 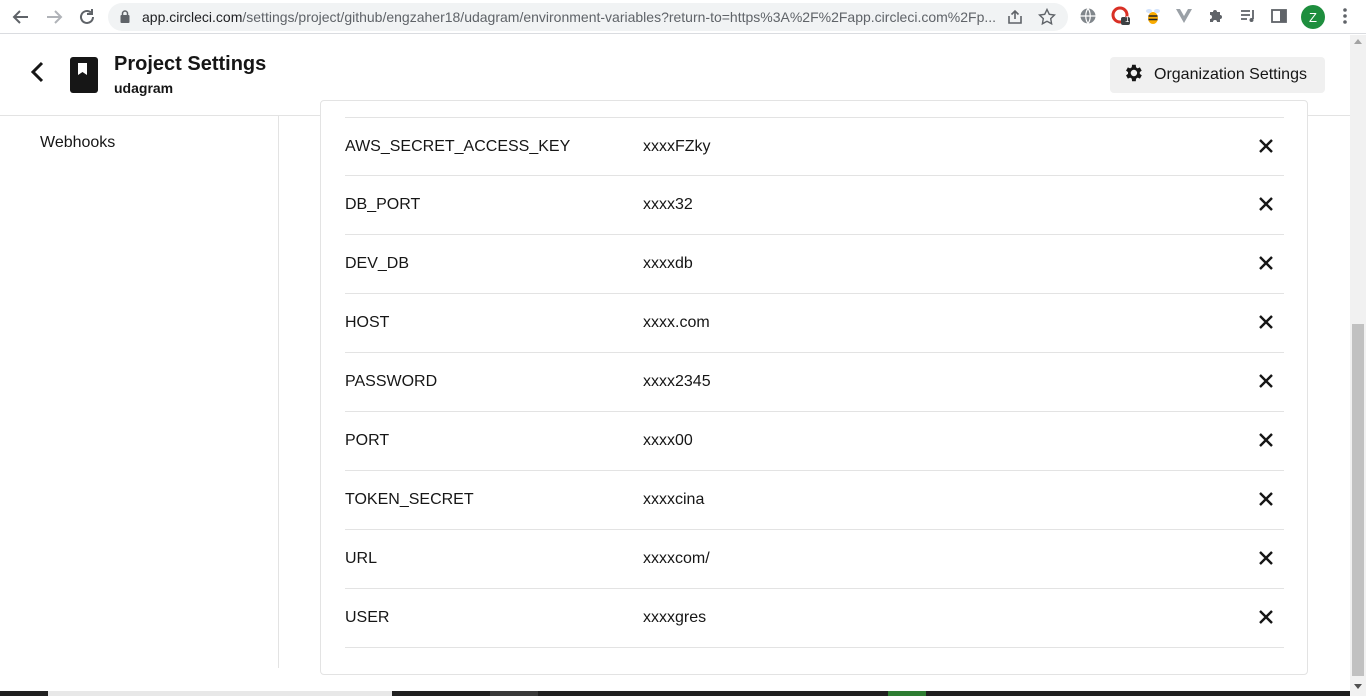 What do you see at coordinates (1184, 16) in the screenshot?
I see `vue-extension-icon` at bounding box center [1184, 16].